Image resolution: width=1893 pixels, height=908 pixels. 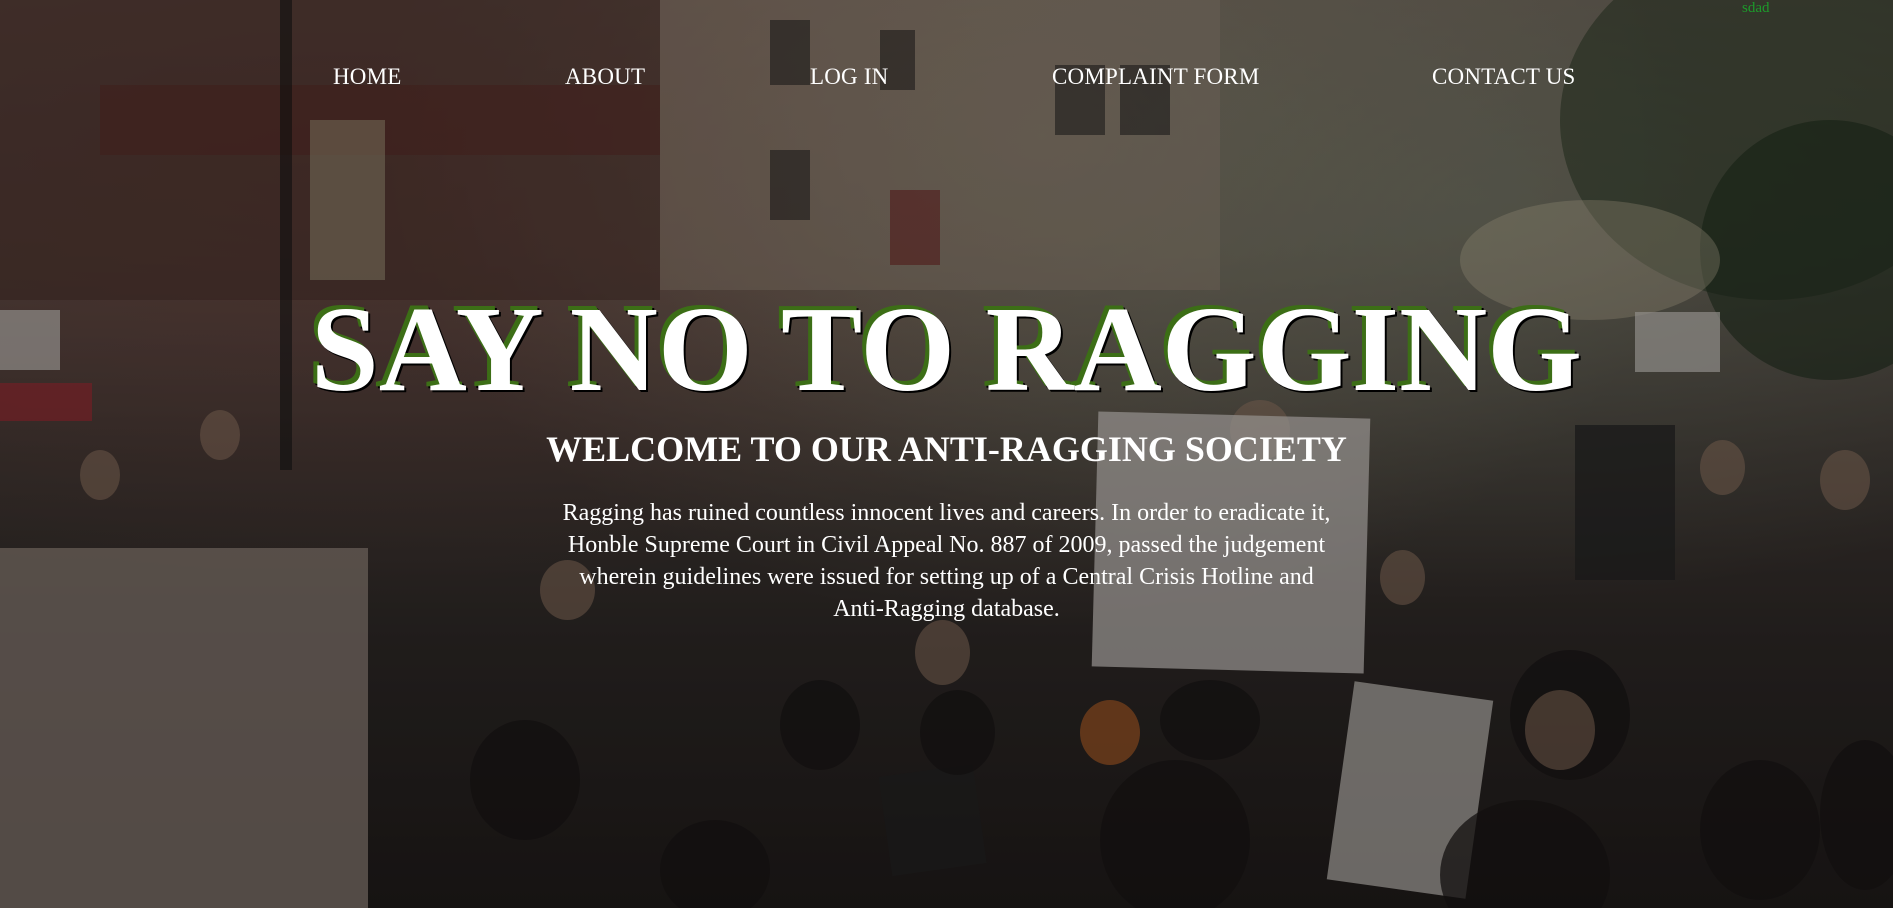 I want to click on nav-login: LOG IN, so click(x=849, y=77).